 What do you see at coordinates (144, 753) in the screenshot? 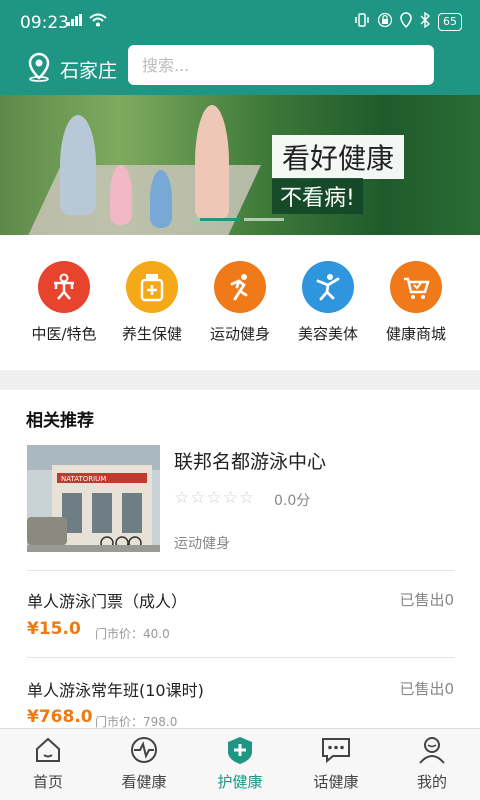
I see `health-view-icon` at bounding box center [144, 753].